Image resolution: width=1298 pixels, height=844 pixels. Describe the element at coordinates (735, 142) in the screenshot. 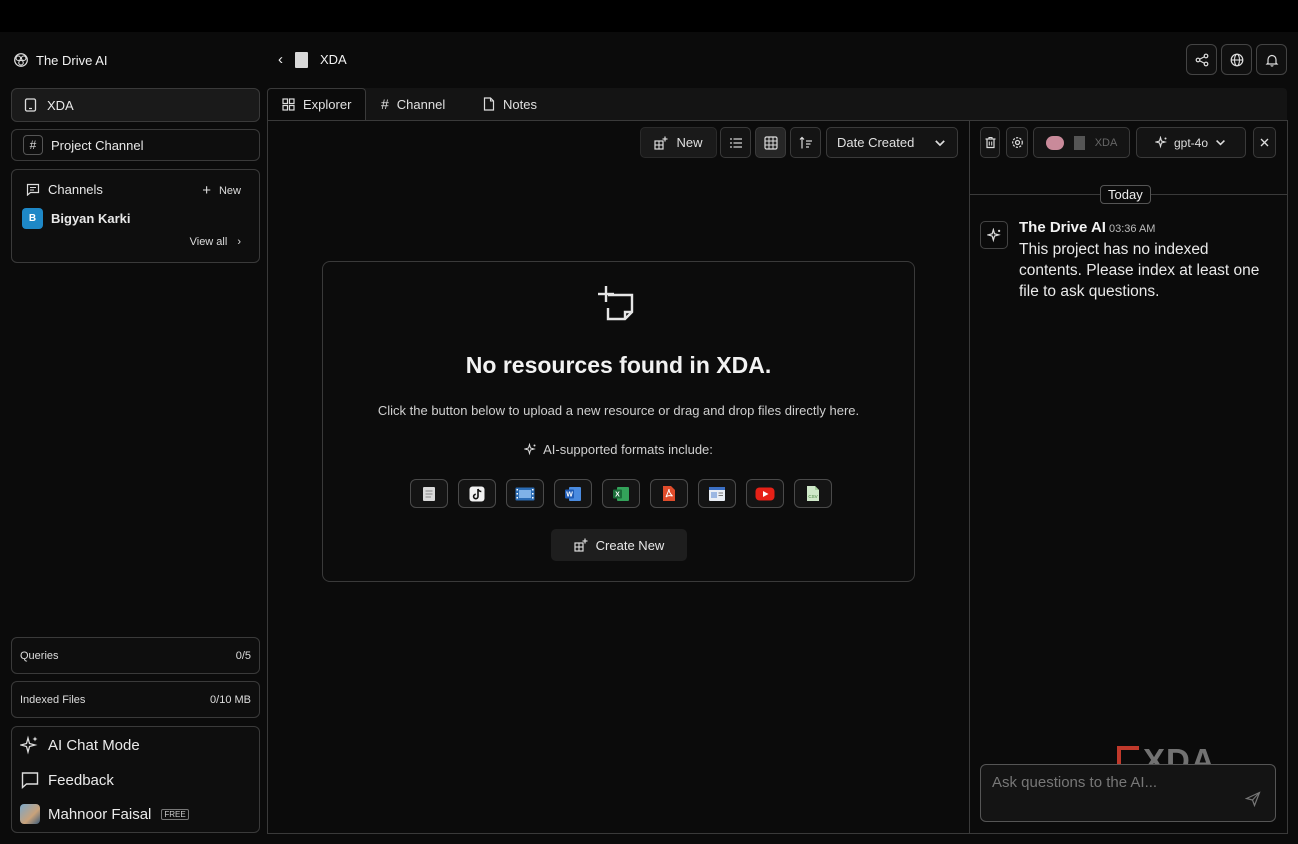

I see `list-view-button` at that location.